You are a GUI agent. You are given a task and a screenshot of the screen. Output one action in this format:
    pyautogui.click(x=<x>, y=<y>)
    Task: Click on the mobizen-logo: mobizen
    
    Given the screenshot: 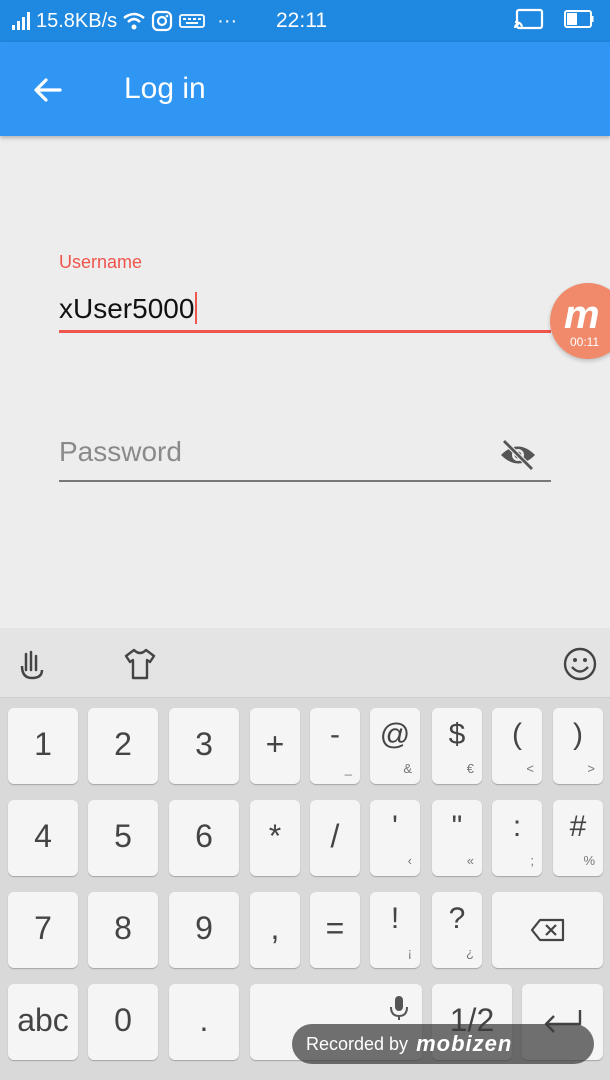 What is the action you would take?
    pyautogui.click(x=464, y=1043)
    